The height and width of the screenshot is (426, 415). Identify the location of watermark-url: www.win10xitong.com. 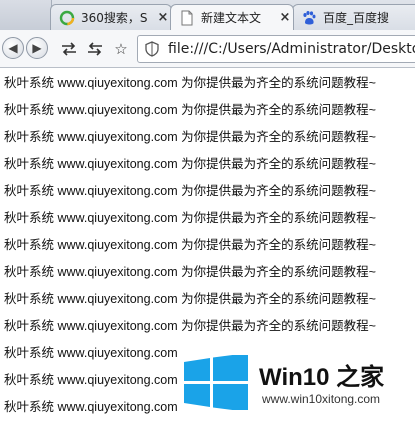
(321, 399).